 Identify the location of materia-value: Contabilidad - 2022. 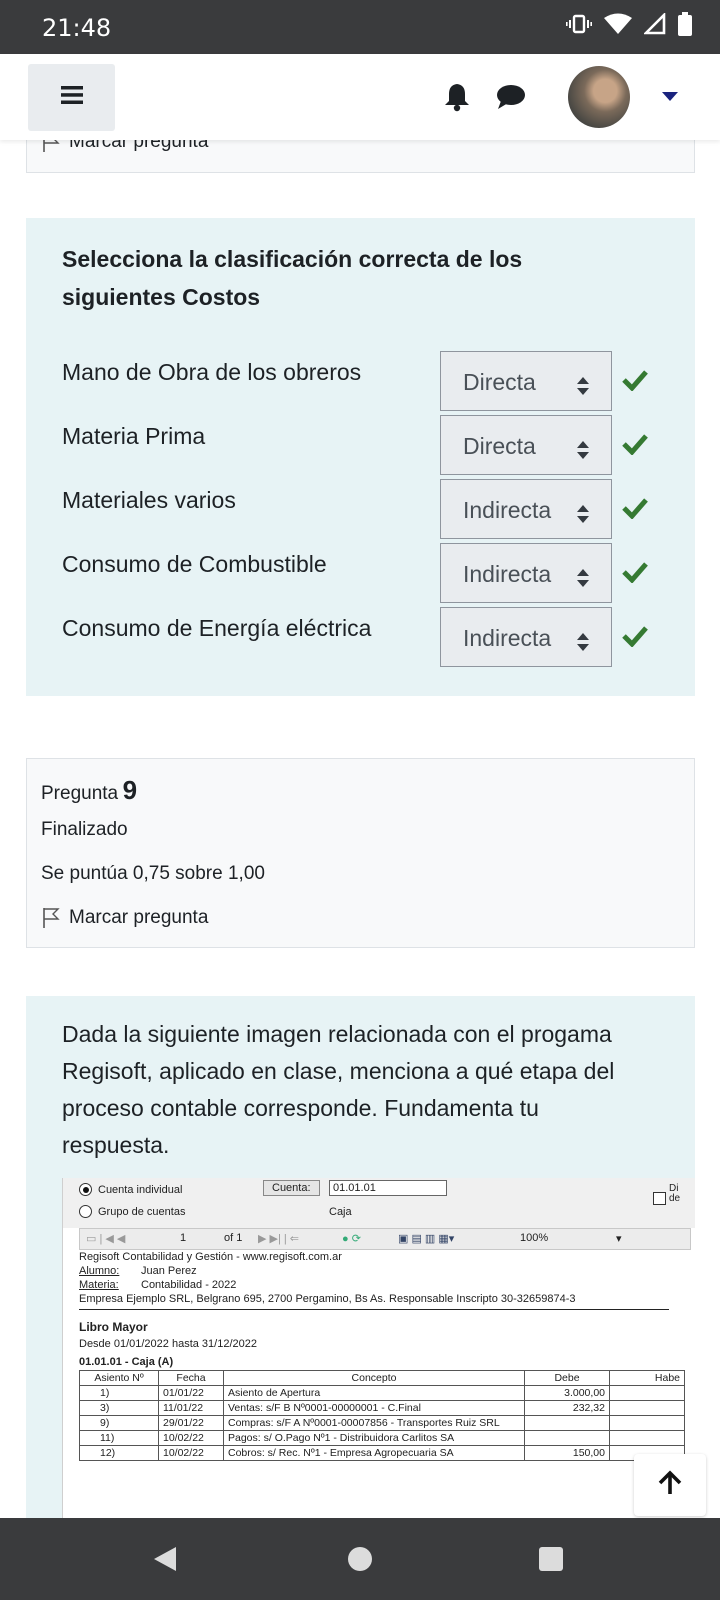
(189, 1285).